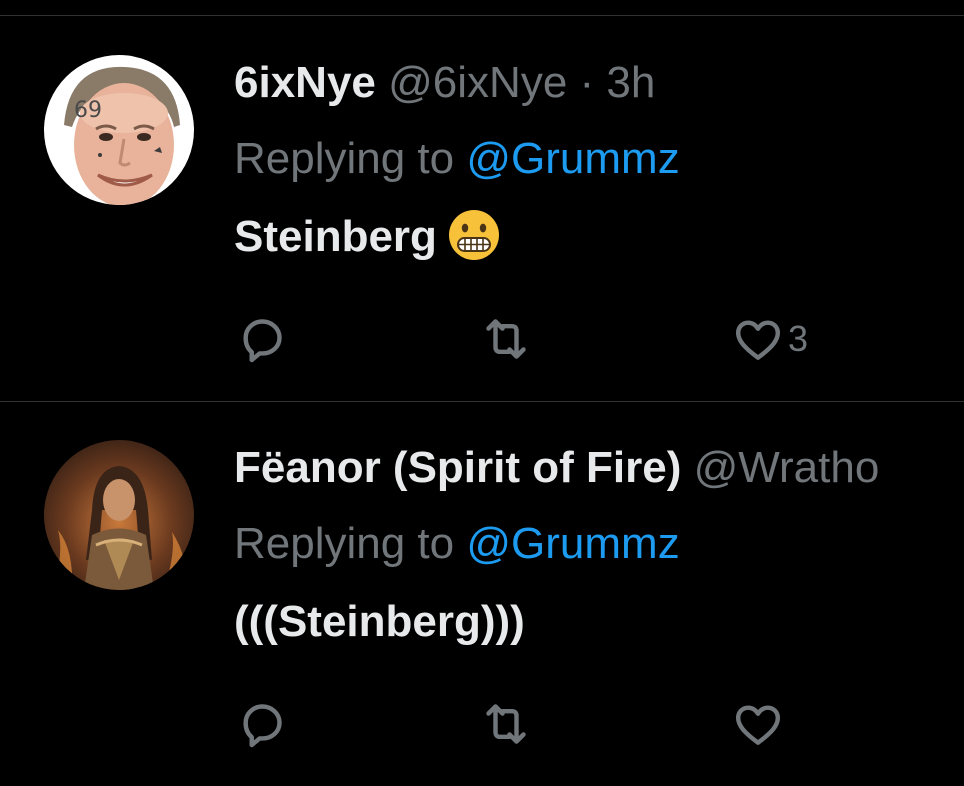 This screenshot has height=786, width=964. I want to click on avatar: 69, so click(119, 130).